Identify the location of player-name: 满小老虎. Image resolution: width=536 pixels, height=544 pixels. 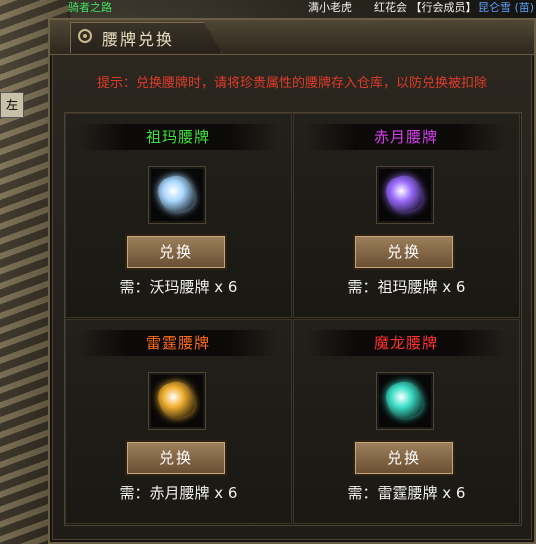
(330, 8).